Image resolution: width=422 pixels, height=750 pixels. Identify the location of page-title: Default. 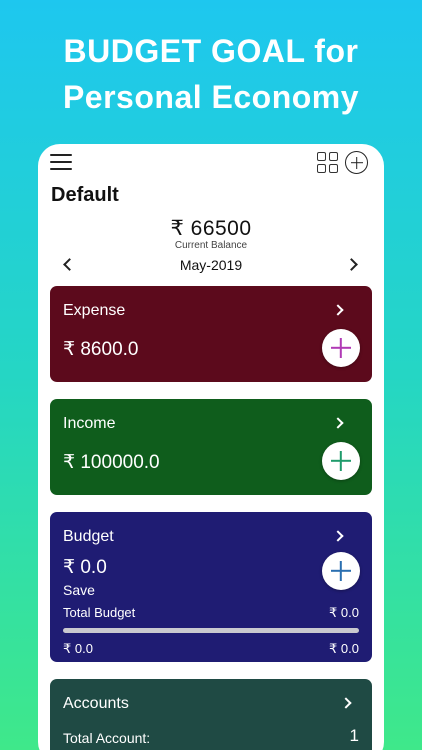
(85, 195).